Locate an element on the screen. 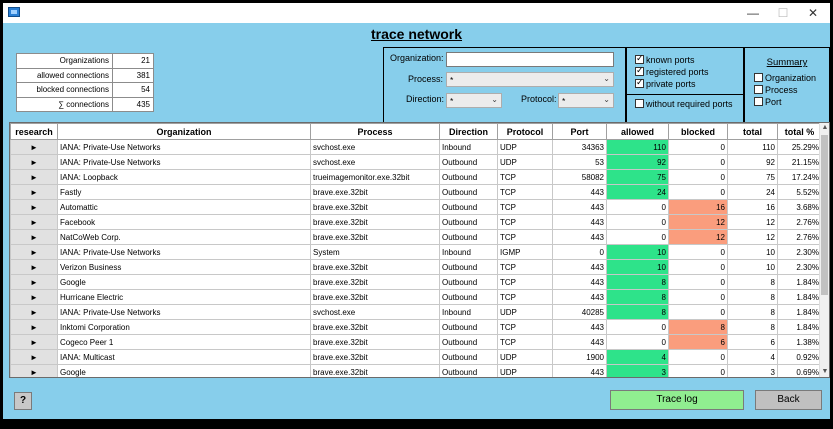 The image size is (833, 429). process-cell: System is located at coordinates (375, 252).